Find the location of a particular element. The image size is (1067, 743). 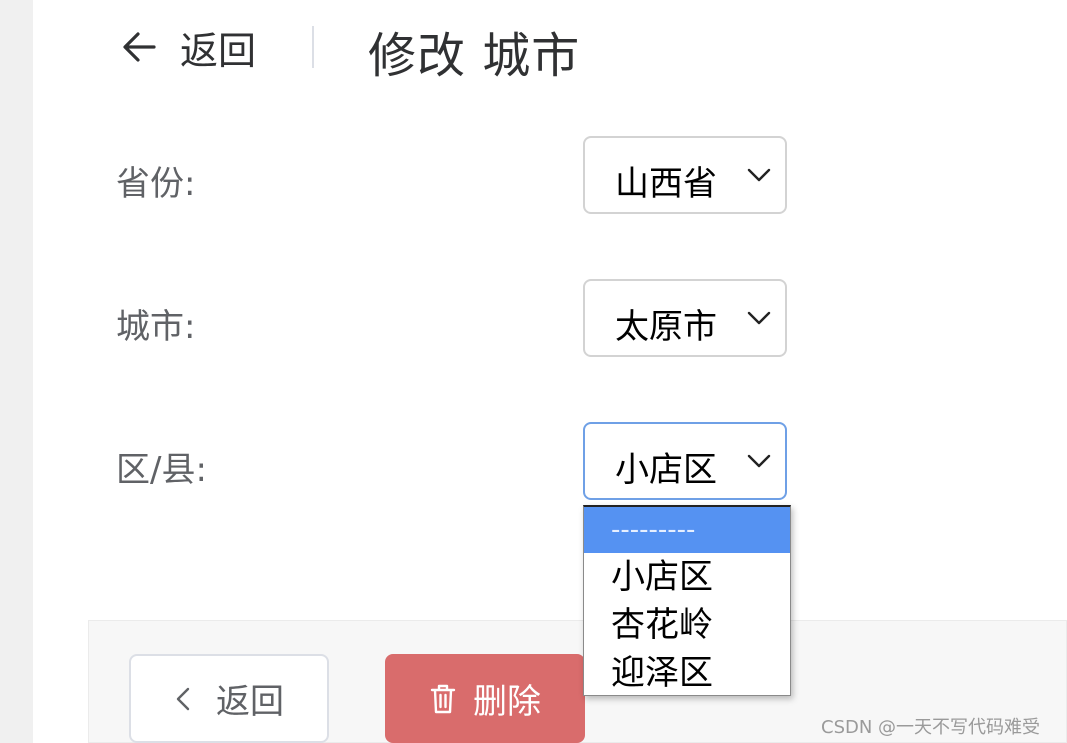

page-header: 返回 修改 城市 is located at coordinates (533, 50).